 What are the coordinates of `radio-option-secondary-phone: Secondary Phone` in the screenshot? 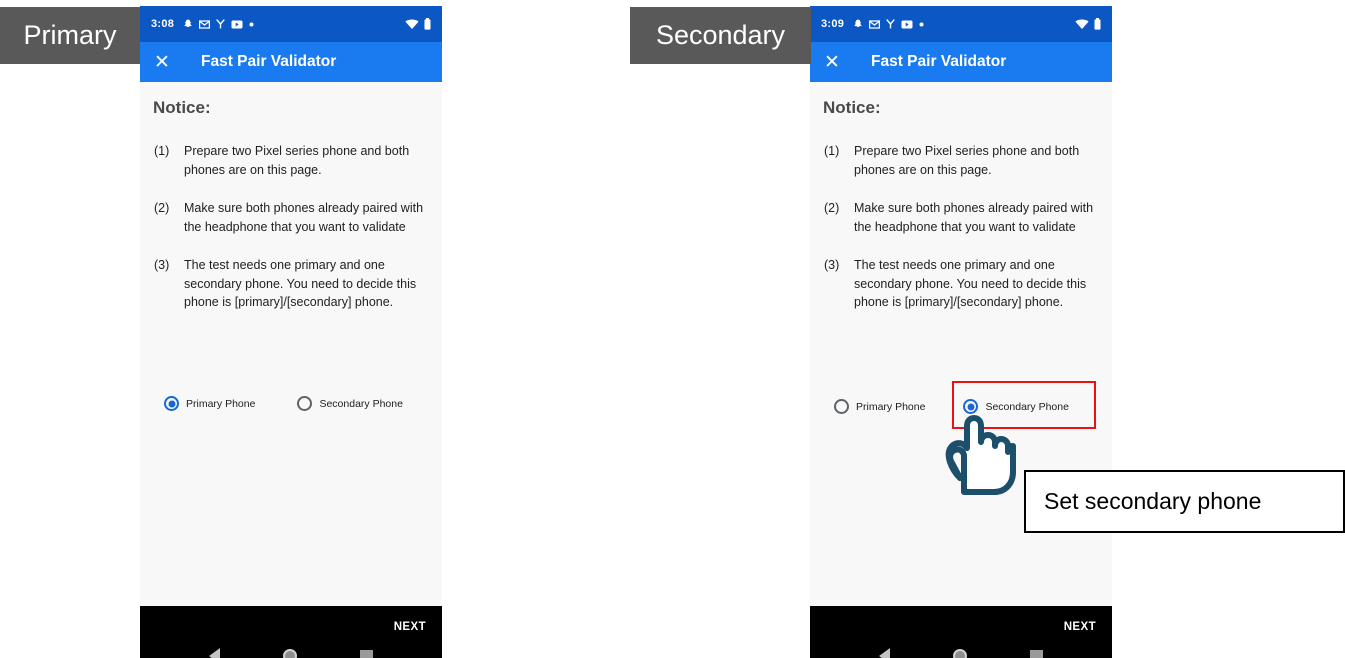 It's located at (350, 403).